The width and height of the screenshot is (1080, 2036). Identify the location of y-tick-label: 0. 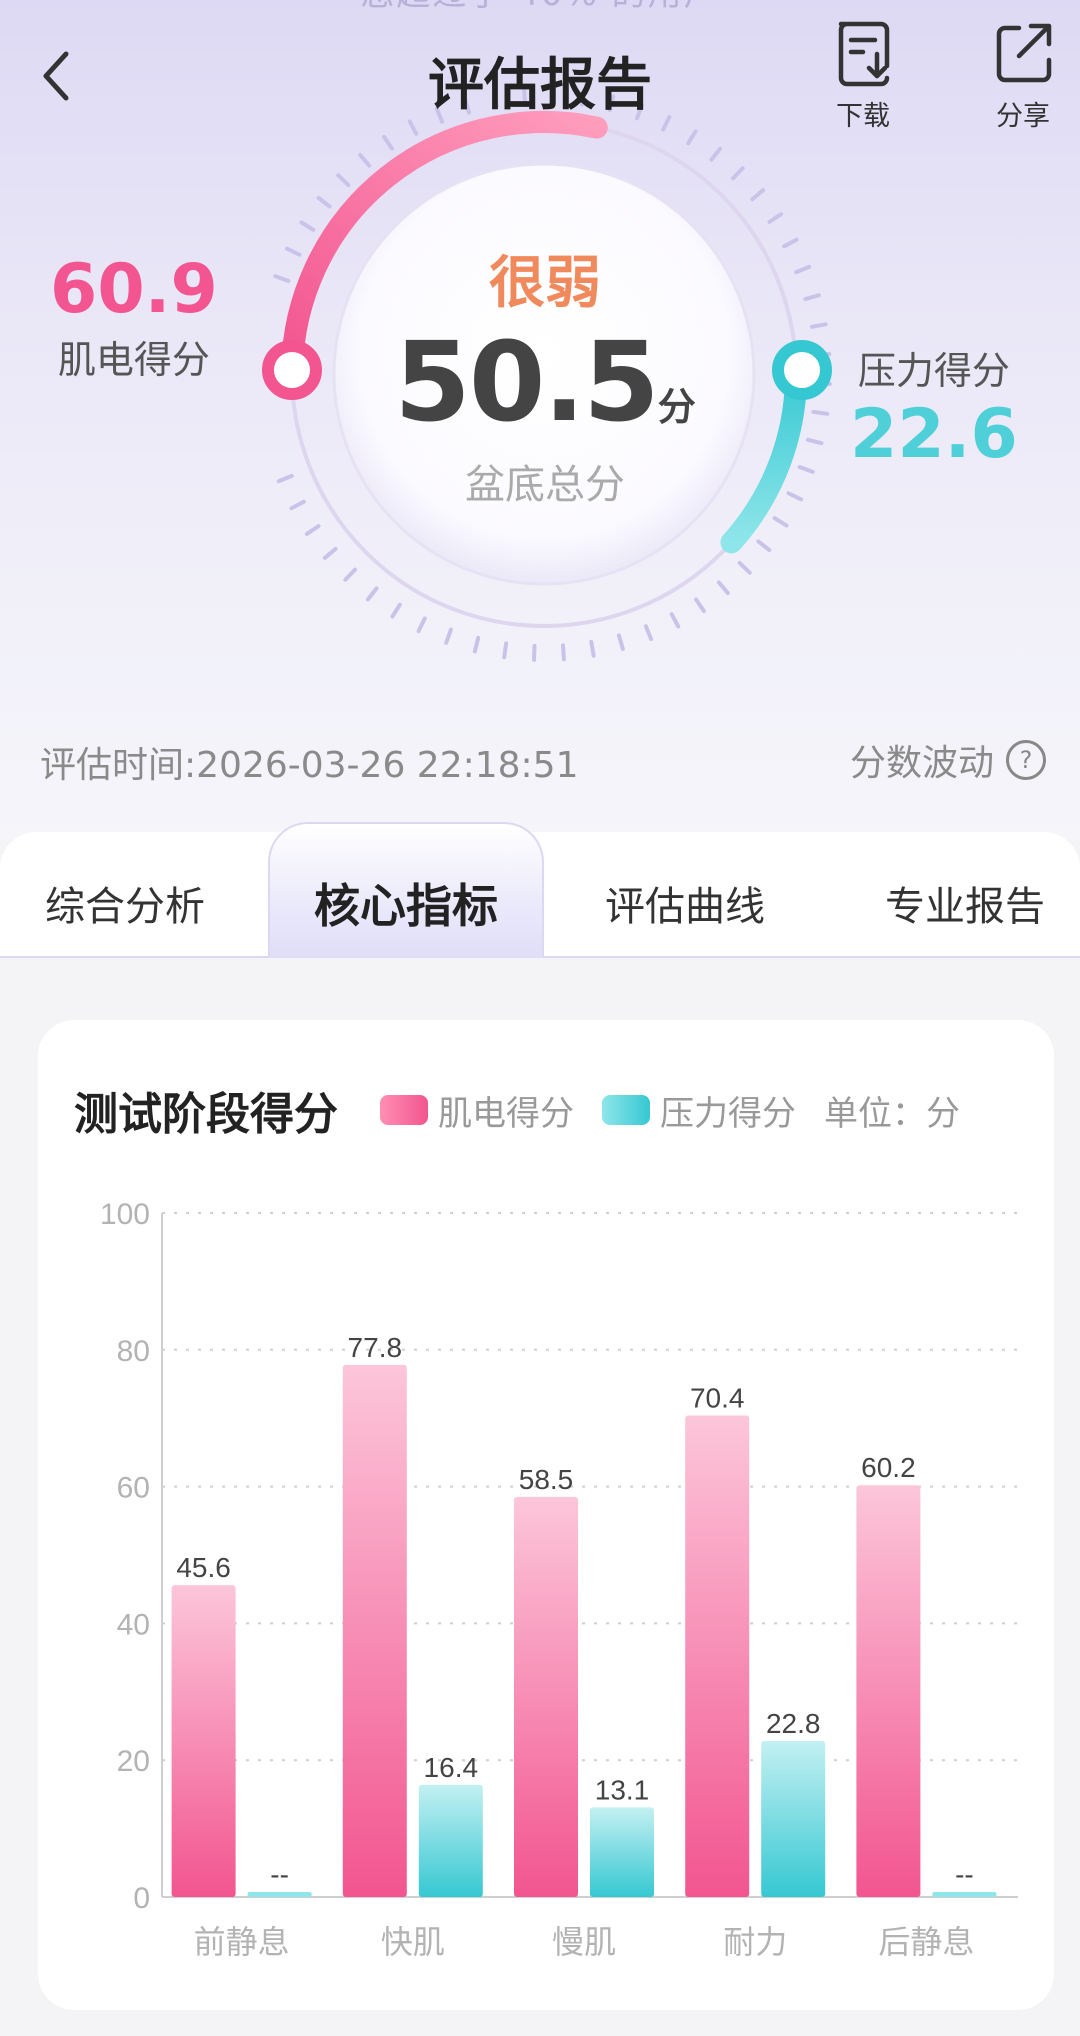
(141, 1898).